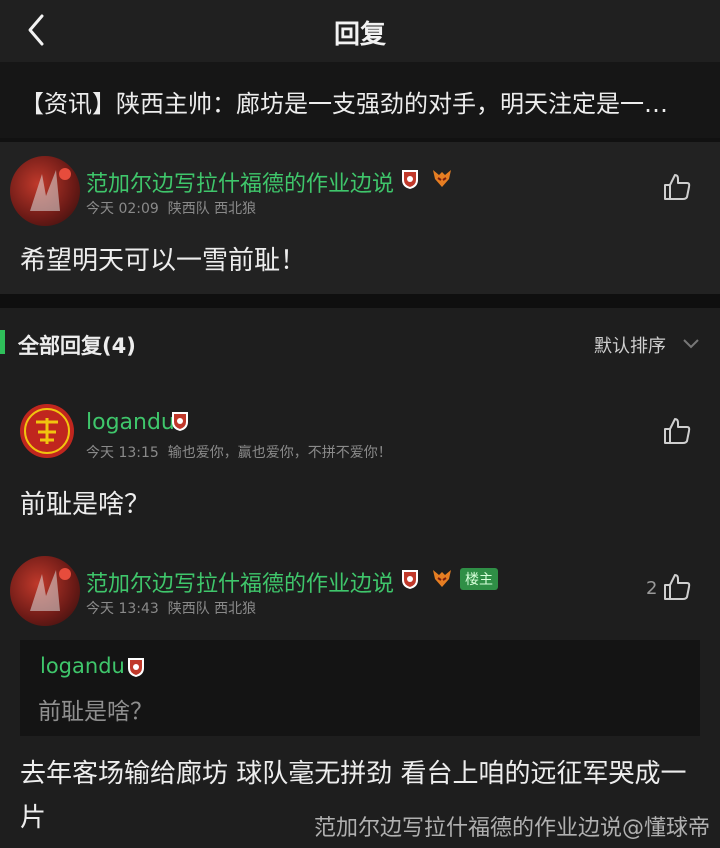  What do you see at coordinates (511, 828) in the screenshot?
I see `watermark: 范加尔边写拉什福德的作业边说@懂球帝` at bounding box center [511, 828].